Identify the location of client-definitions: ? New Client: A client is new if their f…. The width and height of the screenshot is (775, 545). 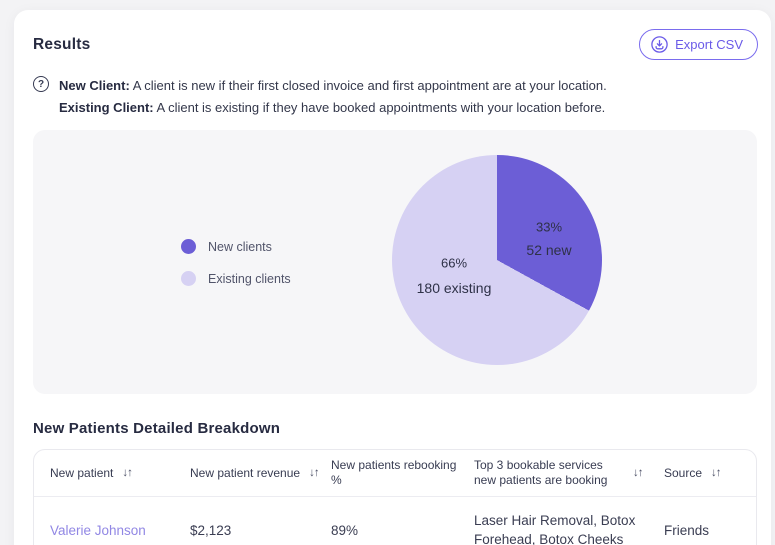
(395, 97).